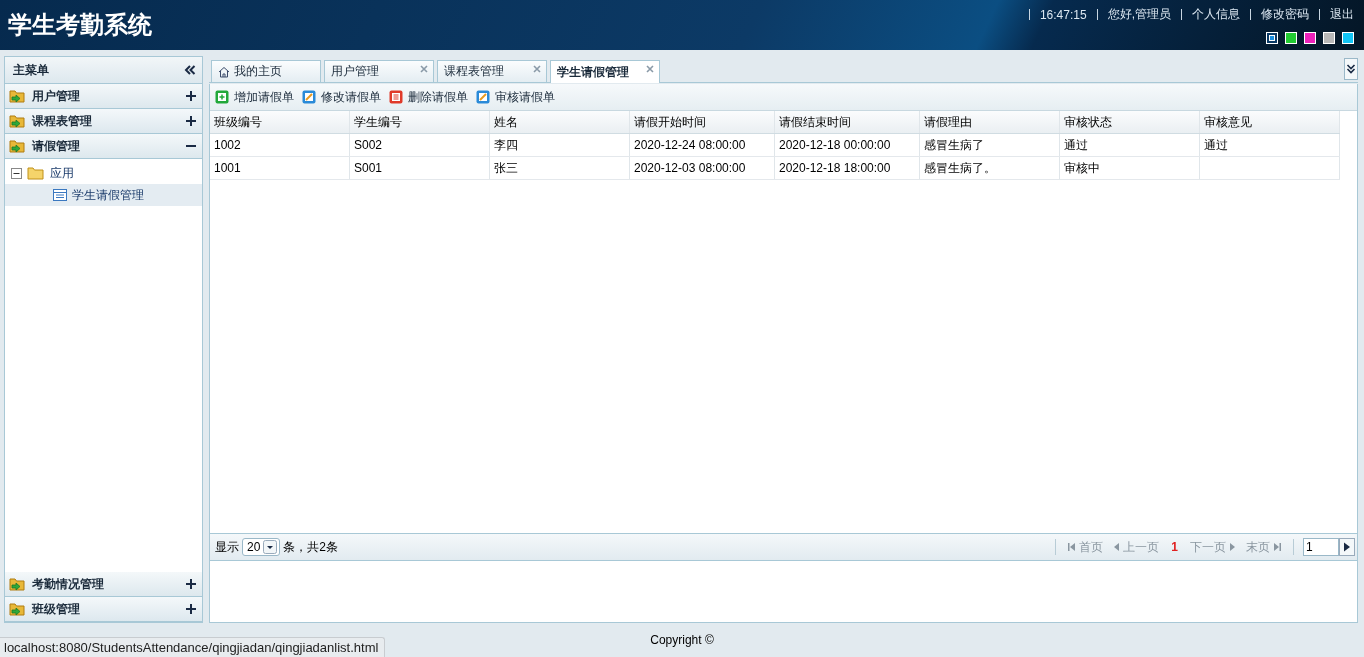 This screenshot has height=657, width=1364. Describe the element at coordinates (702, 145) in the screenshot. I see `table-cell: 2020-12-24 08:00:00` at that location.